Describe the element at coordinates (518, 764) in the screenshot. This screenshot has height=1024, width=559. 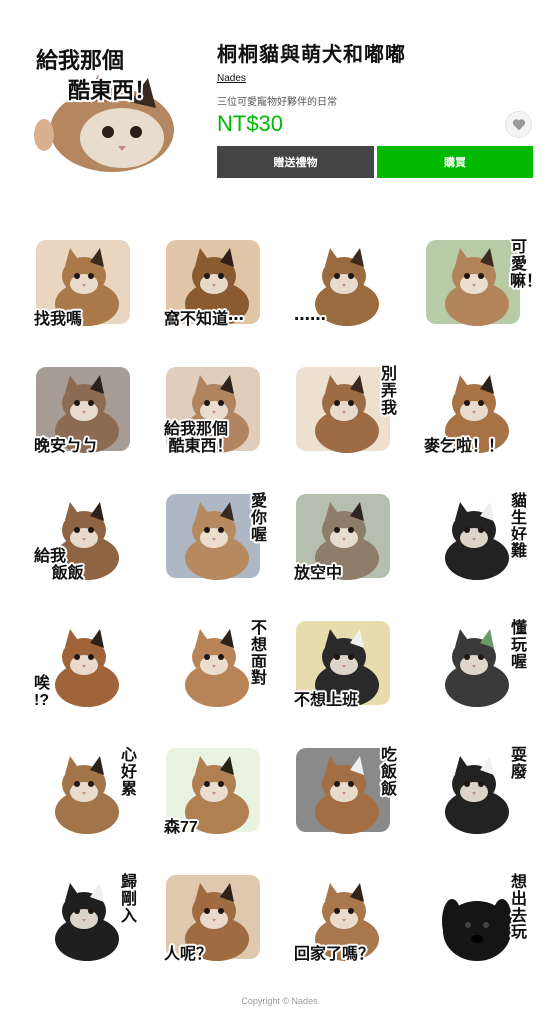
I see `sticker-caption: 耍廢` at that location.